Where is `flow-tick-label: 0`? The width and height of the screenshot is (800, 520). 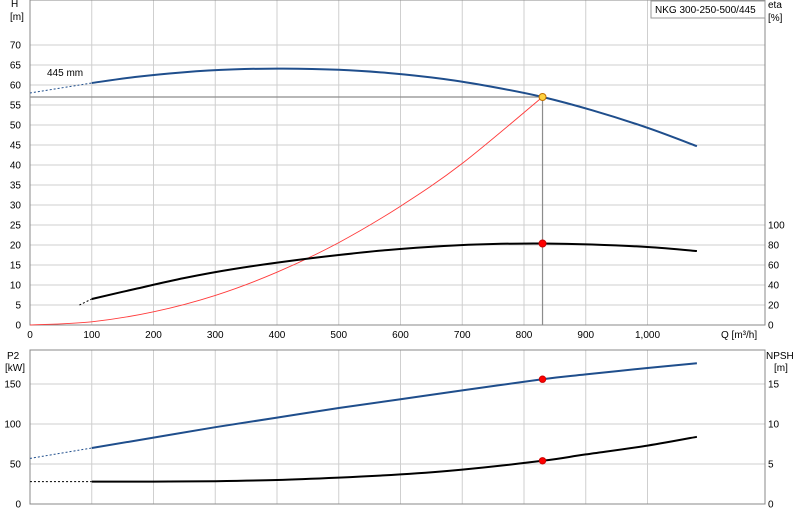 flow-tick-label: 0 is located at coordinates (30, 335).